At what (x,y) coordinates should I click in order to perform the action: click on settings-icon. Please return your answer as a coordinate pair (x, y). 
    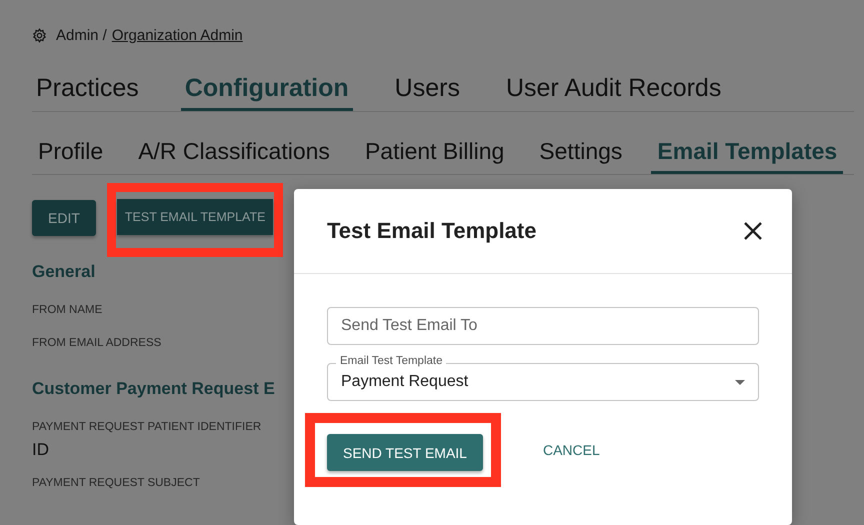
    Looking at the image, I should click on (39, 35).